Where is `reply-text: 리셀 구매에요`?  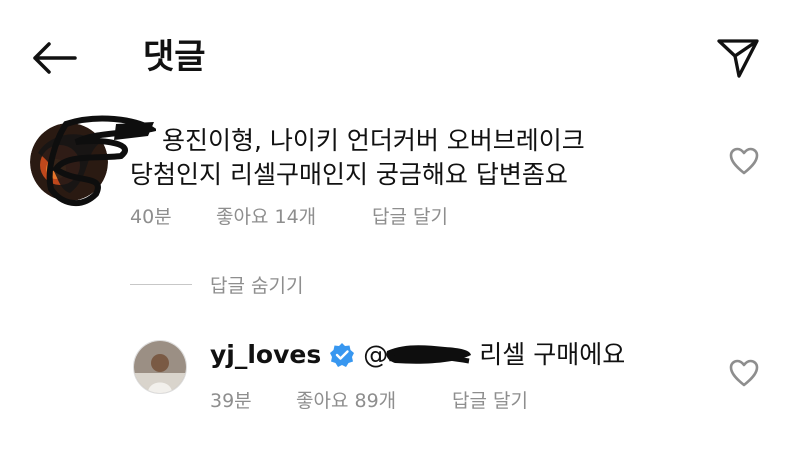 reply-text: 리셀 구매에요 is located at coordinates (552, 354).